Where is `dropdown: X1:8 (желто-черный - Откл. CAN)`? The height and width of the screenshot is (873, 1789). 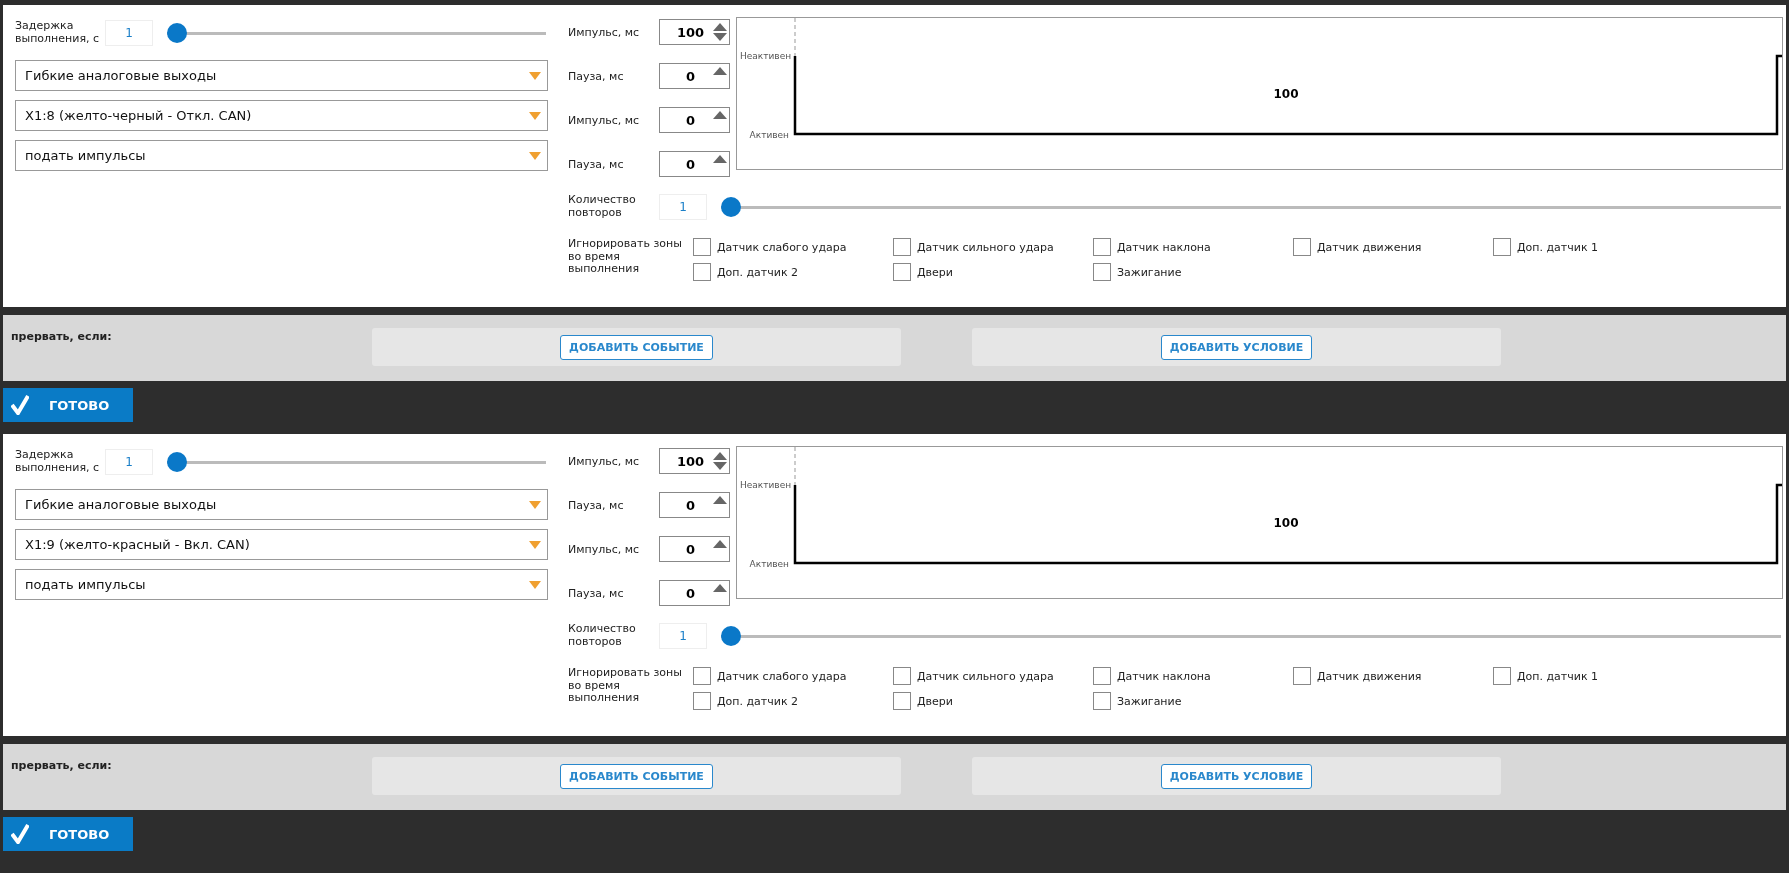 dropdown: X1:8 (желто-черный - Откл. CAN) is located at coordinates (281, 115).